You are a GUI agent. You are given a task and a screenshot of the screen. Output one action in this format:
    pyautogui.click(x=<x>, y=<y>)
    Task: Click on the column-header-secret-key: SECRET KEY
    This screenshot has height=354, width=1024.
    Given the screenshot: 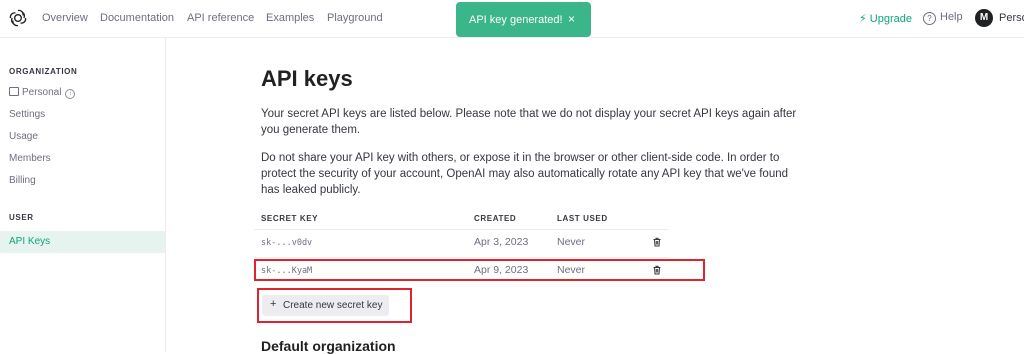 What is the action you would take?
    pyautogui.click(x=290, y=218)
    